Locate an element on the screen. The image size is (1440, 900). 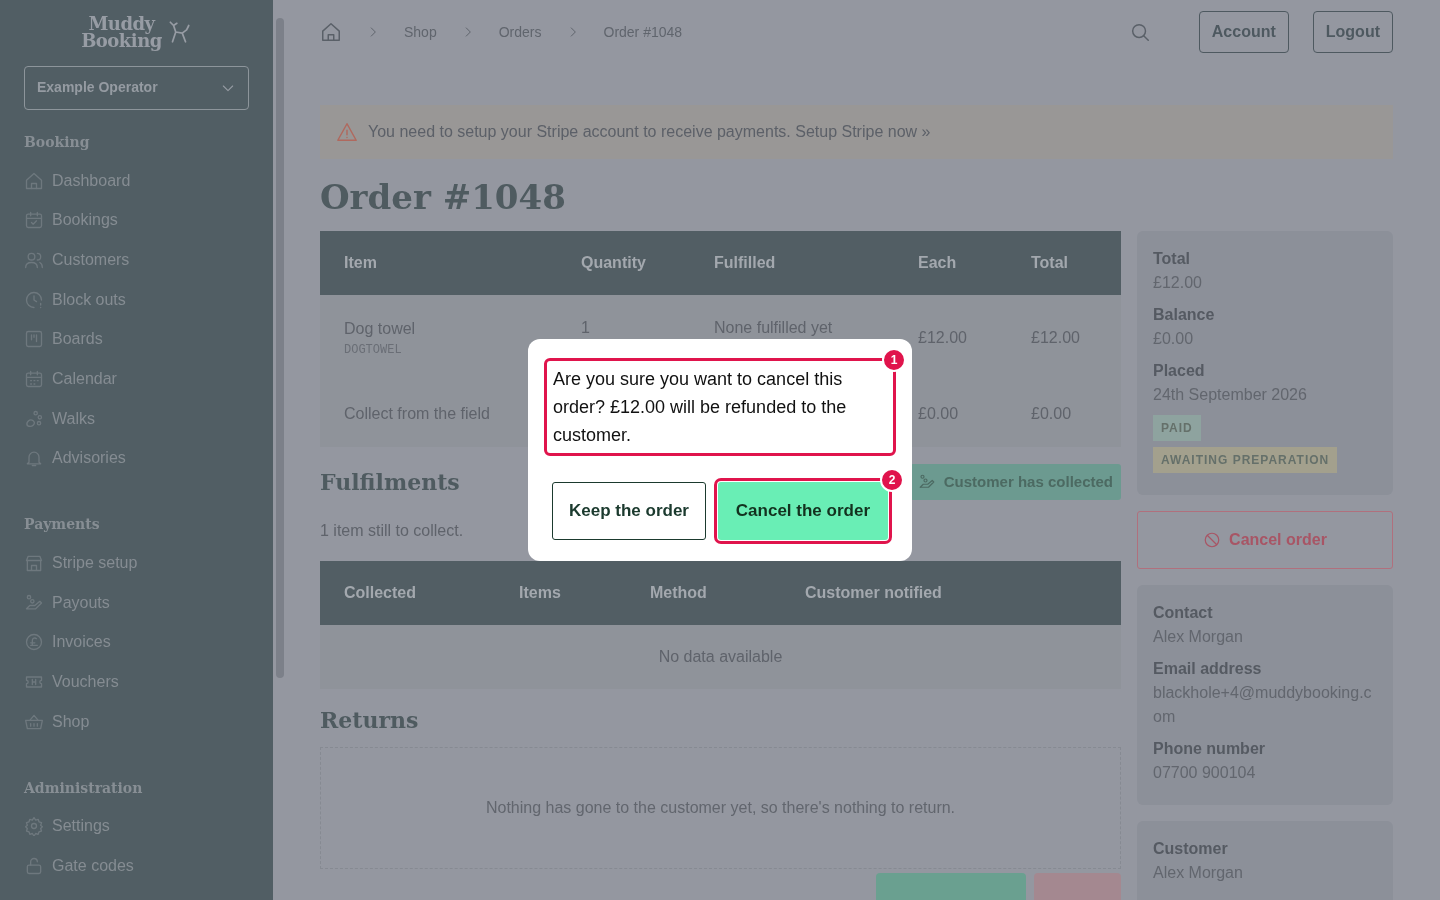
cancel-order-button: Cancel order is located at coordinates (1265, 540).